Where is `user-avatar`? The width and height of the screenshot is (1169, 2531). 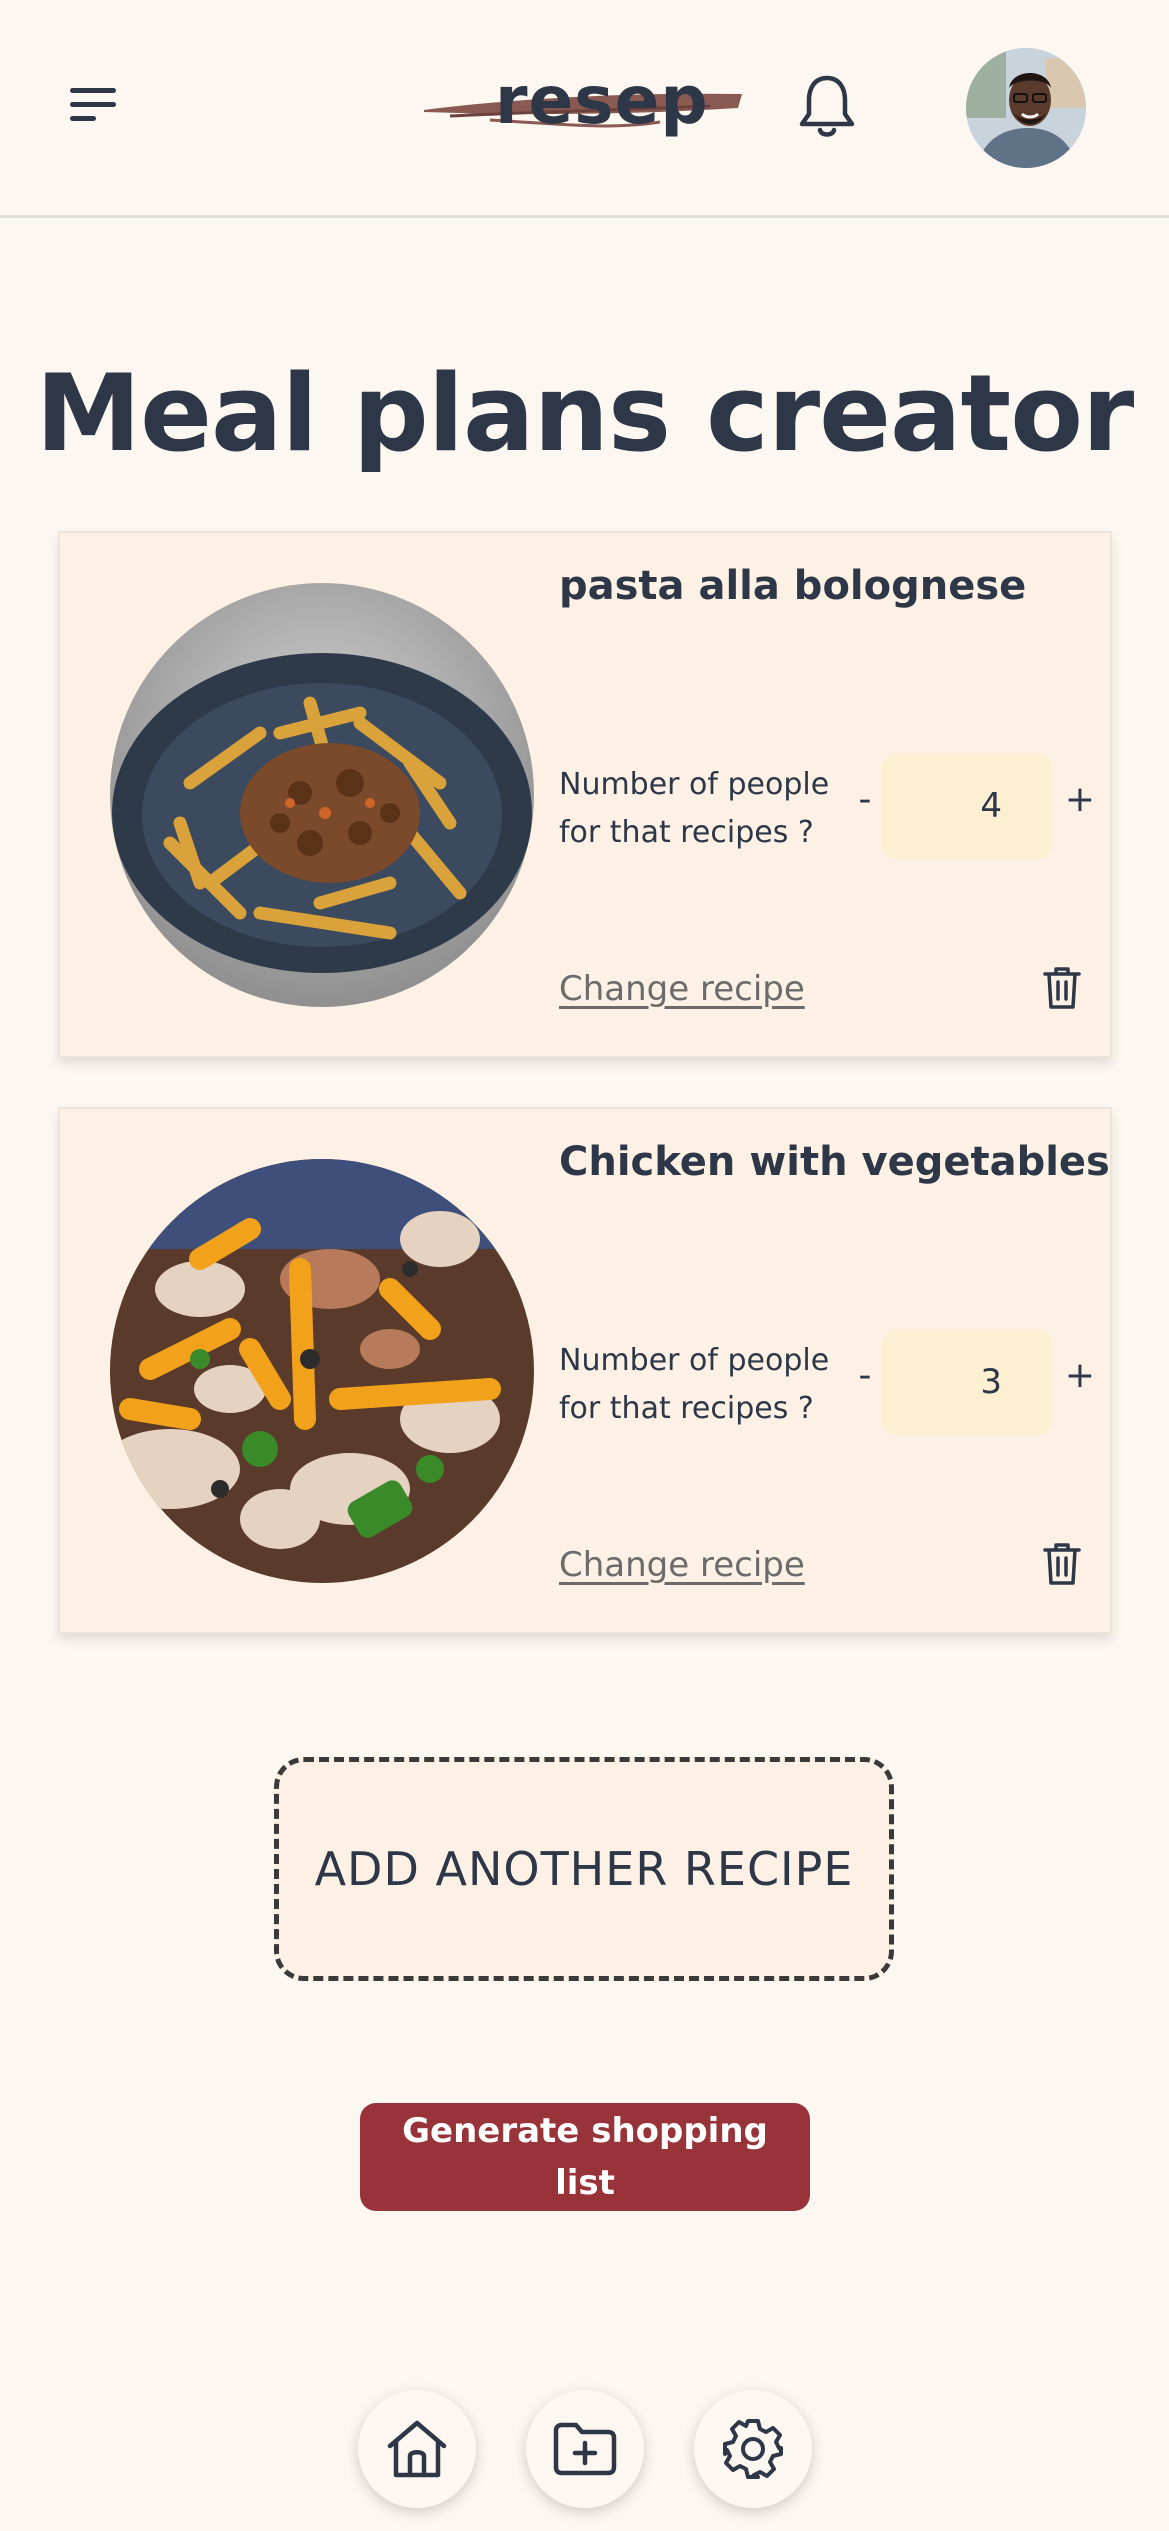 user-avatar is located at coordinates (1026, 108).